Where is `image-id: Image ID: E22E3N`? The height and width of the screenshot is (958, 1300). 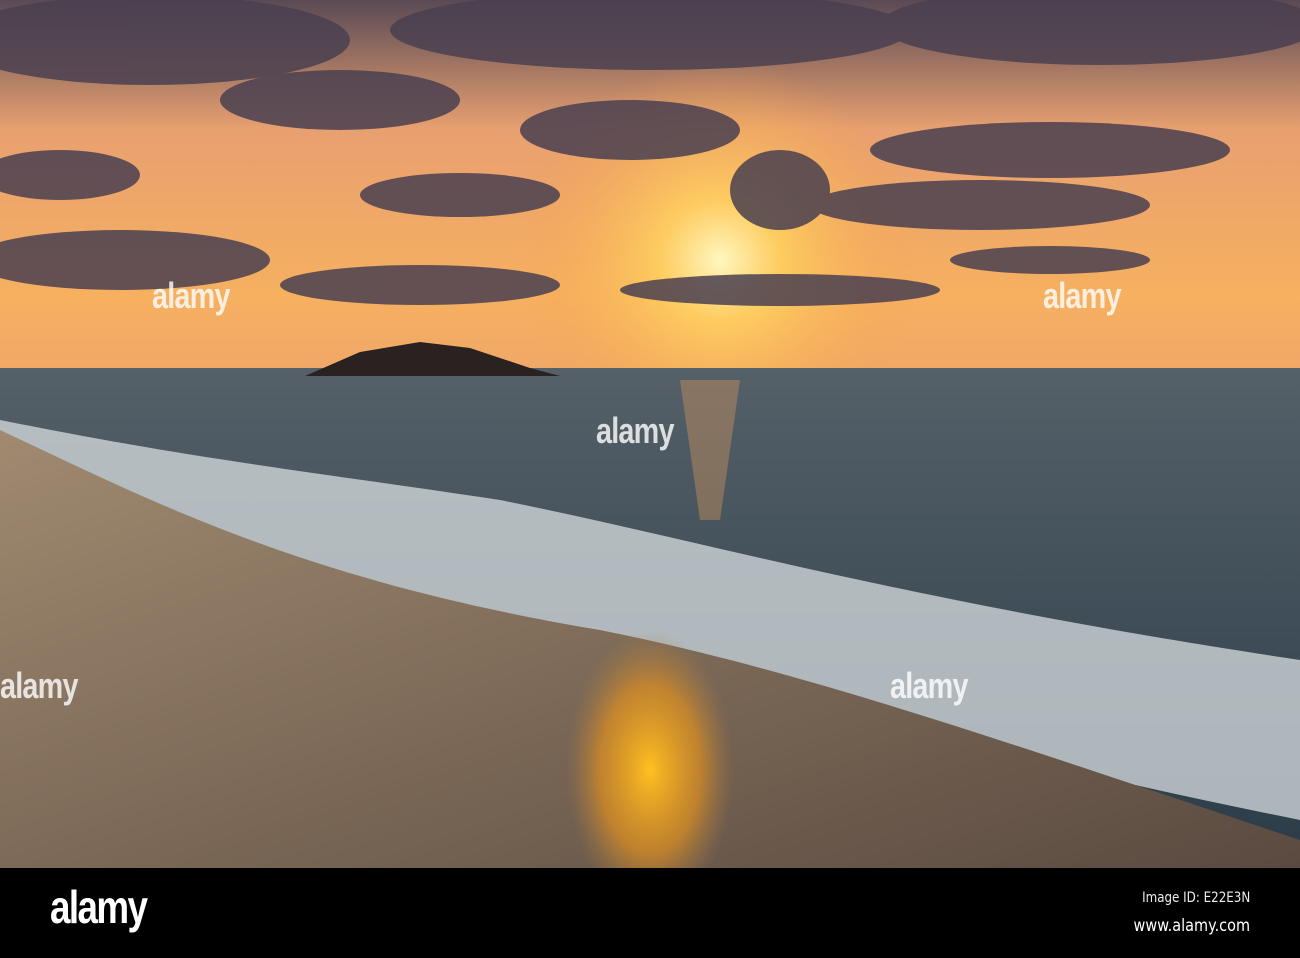
image-id: Image ID: E22E3N is located at coordinates (1195, 898).